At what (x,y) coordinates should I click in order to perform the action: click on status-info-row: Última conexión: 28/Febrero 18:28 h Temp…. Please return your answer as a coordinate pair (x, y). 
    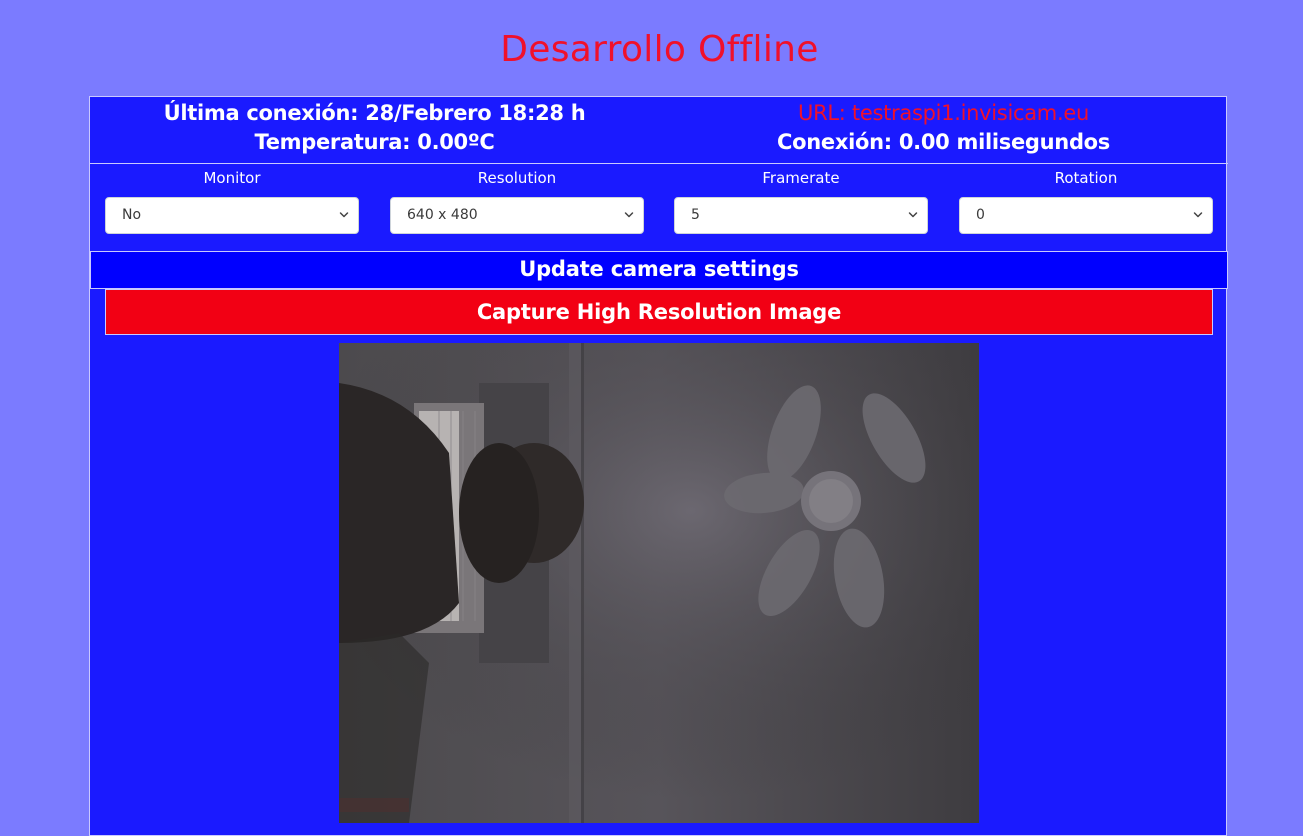
    Looking at the image, I should click on (659, 130).